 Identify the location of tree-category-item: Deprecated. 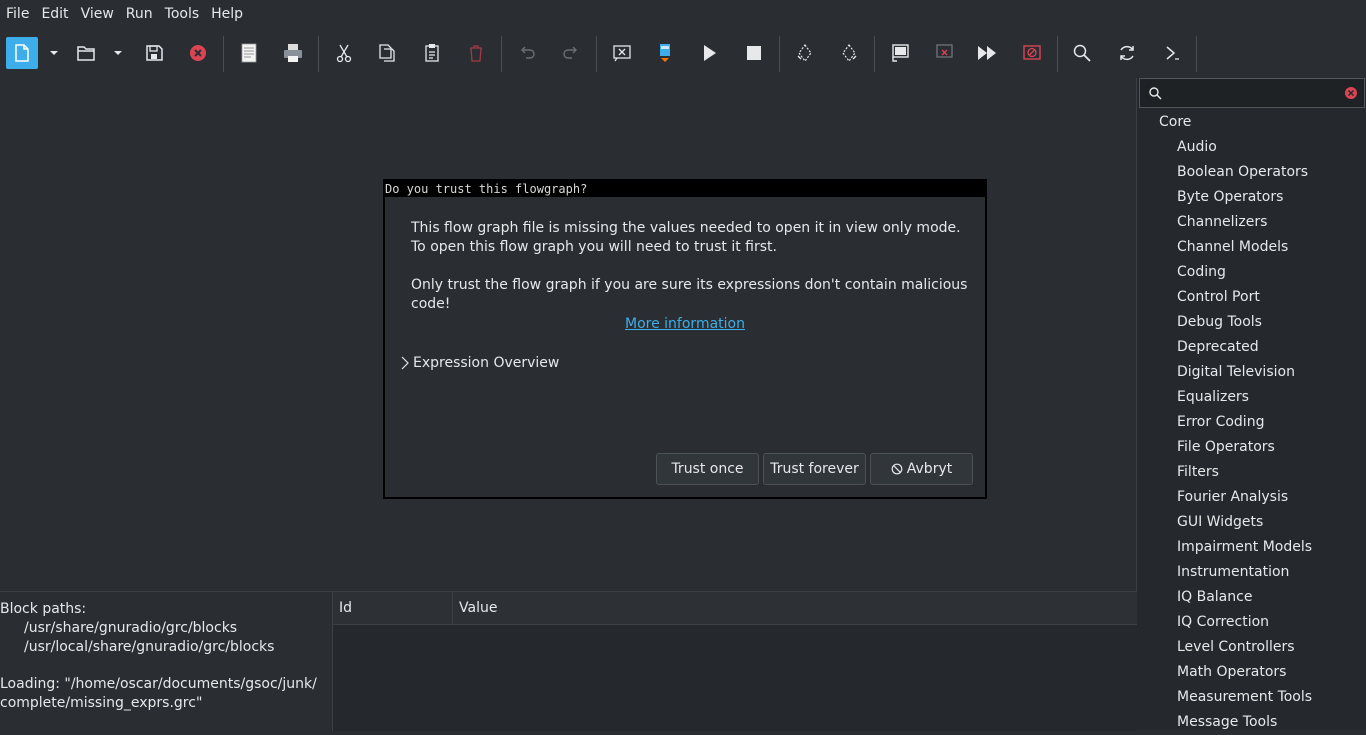
(1251, 347).